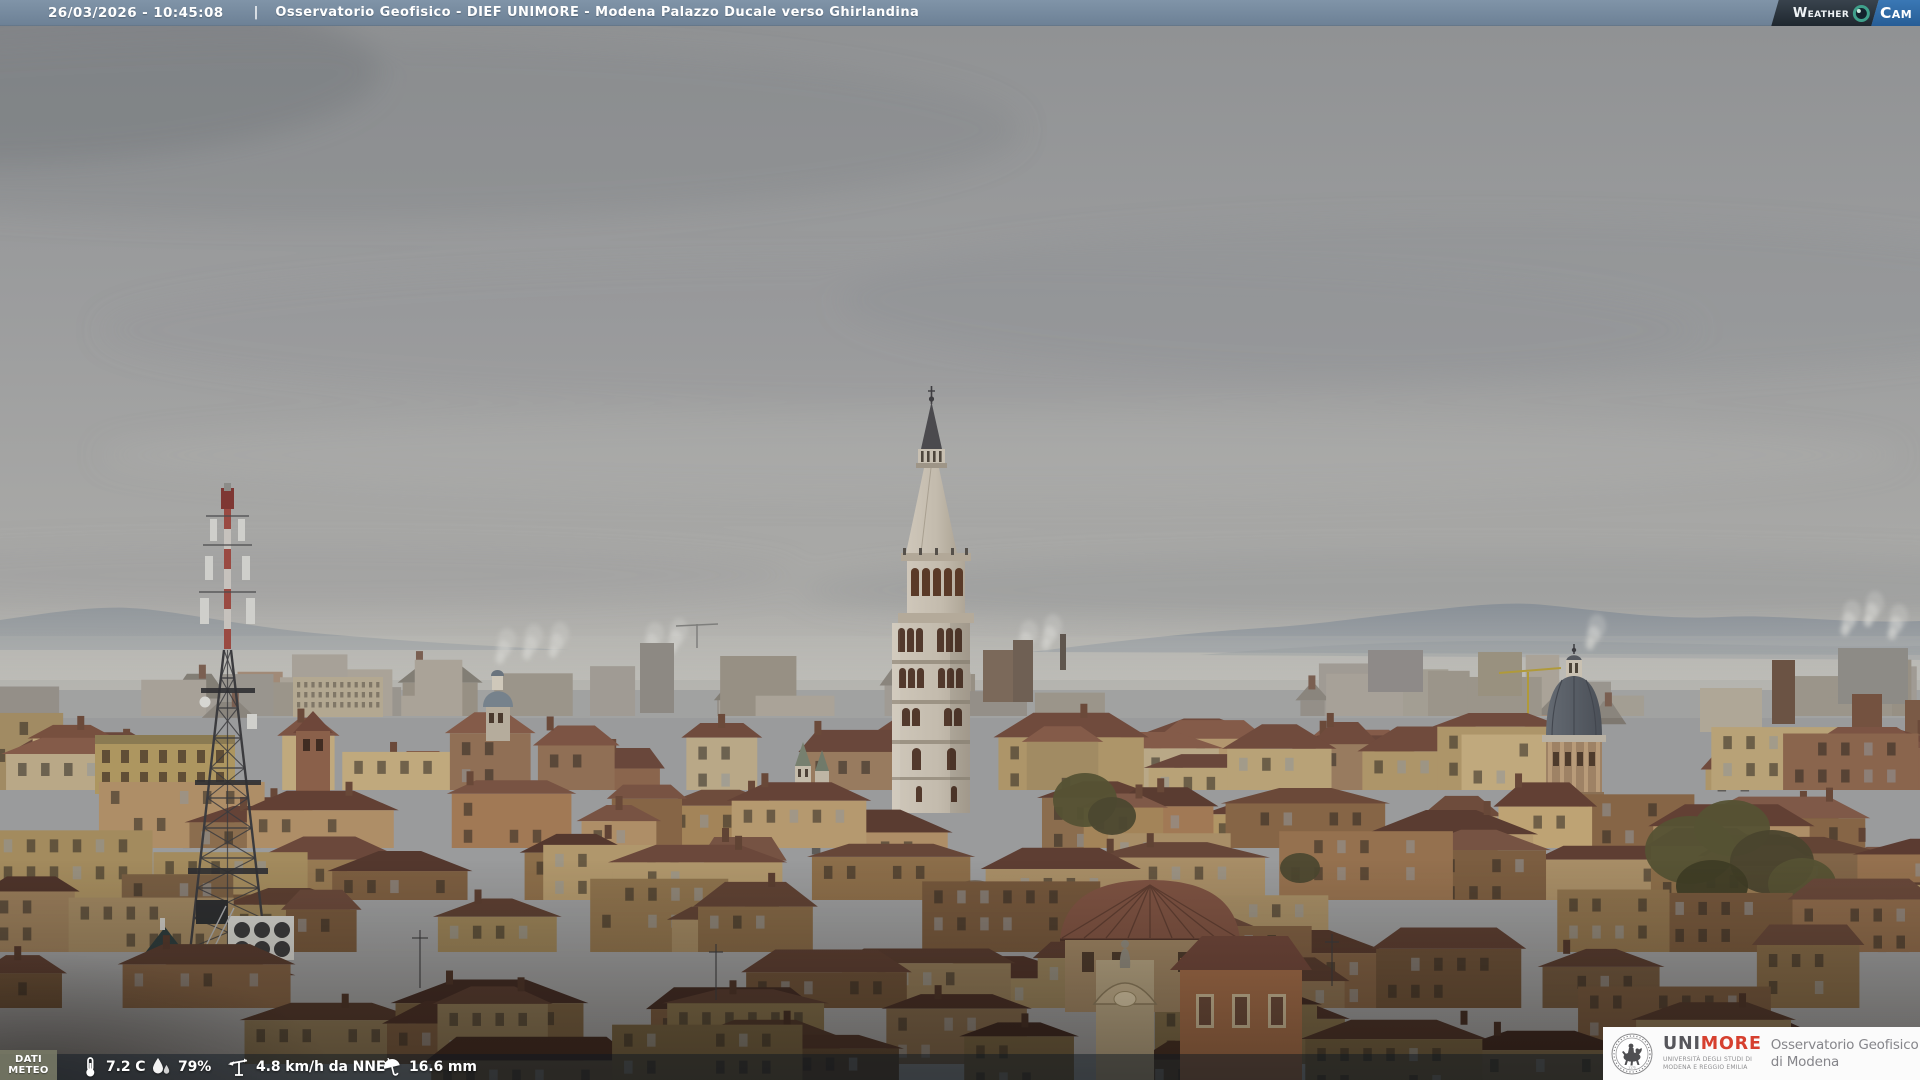 Image resolution: width=1920 pixels, height=1080 pixels. I want to click on humidity-readout: 79%, so click(180, 1067).